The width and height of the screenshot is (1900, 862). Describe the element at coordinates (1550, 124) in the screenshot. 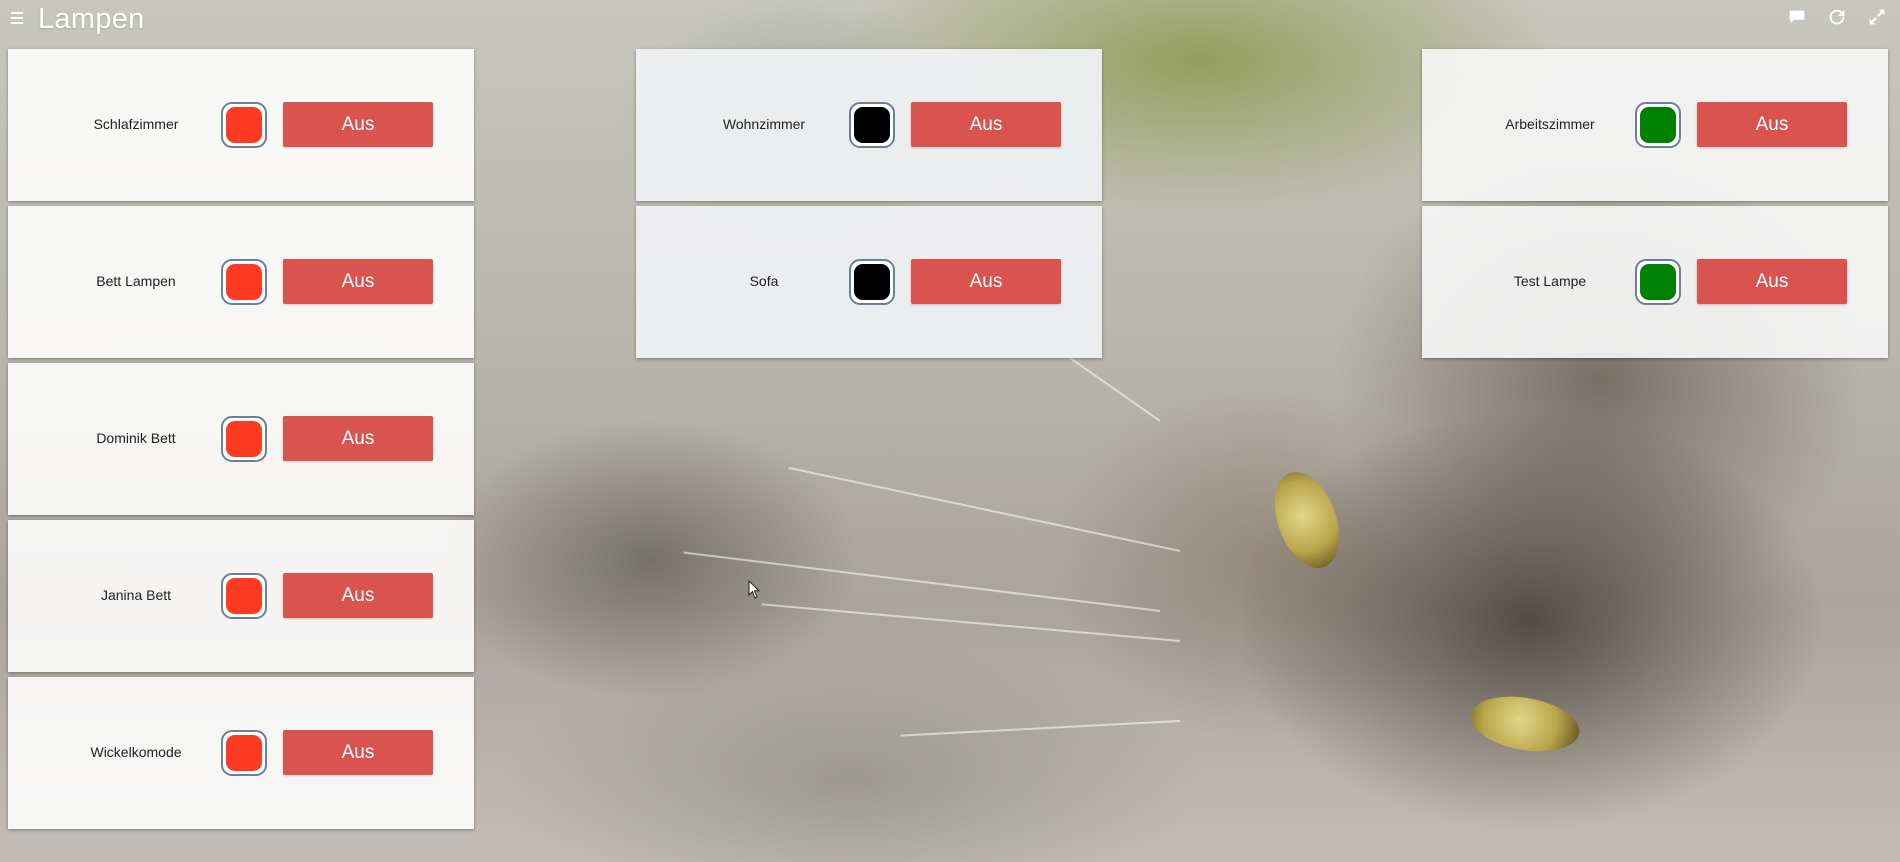

I see `lamp-label: Arbeitszimmer` at that location.